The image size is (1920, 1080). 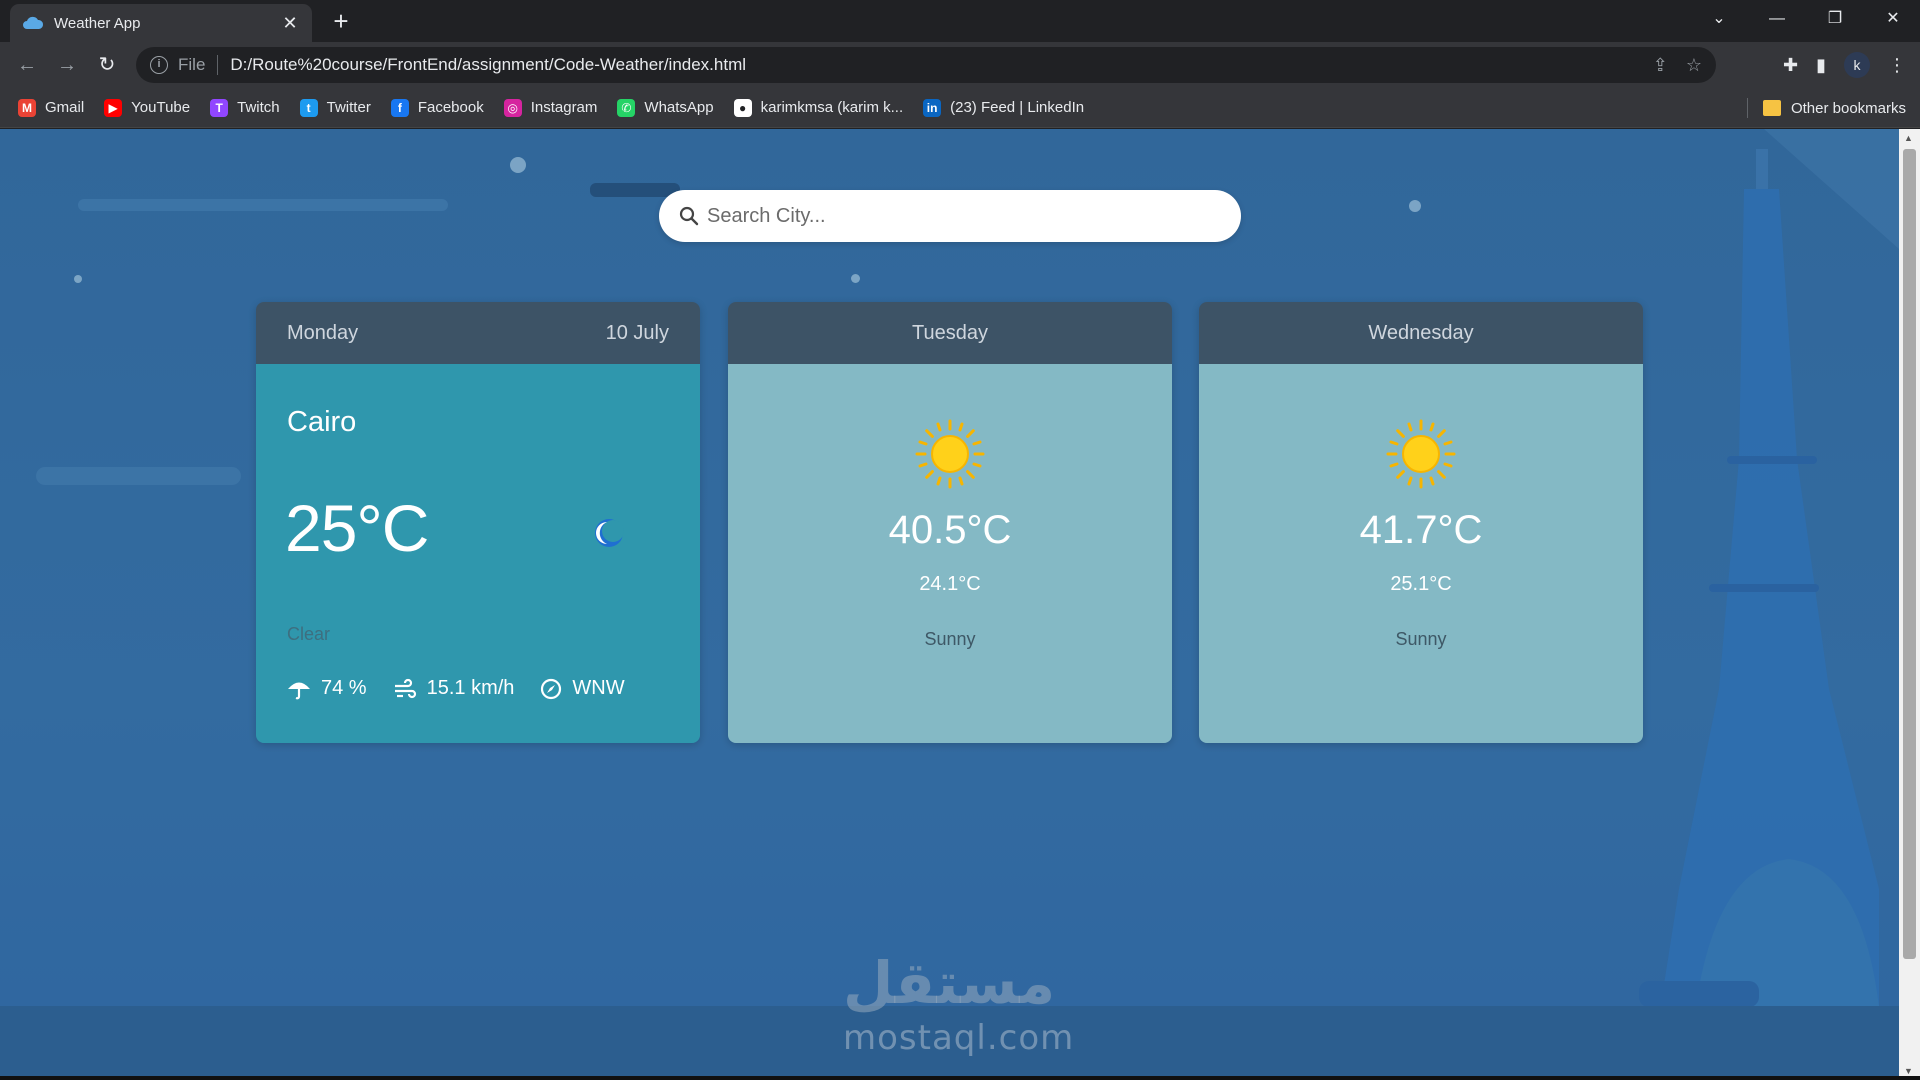 I want to click on omnibox-actions: ⇪ ☆, so click(x=1677, y=65).